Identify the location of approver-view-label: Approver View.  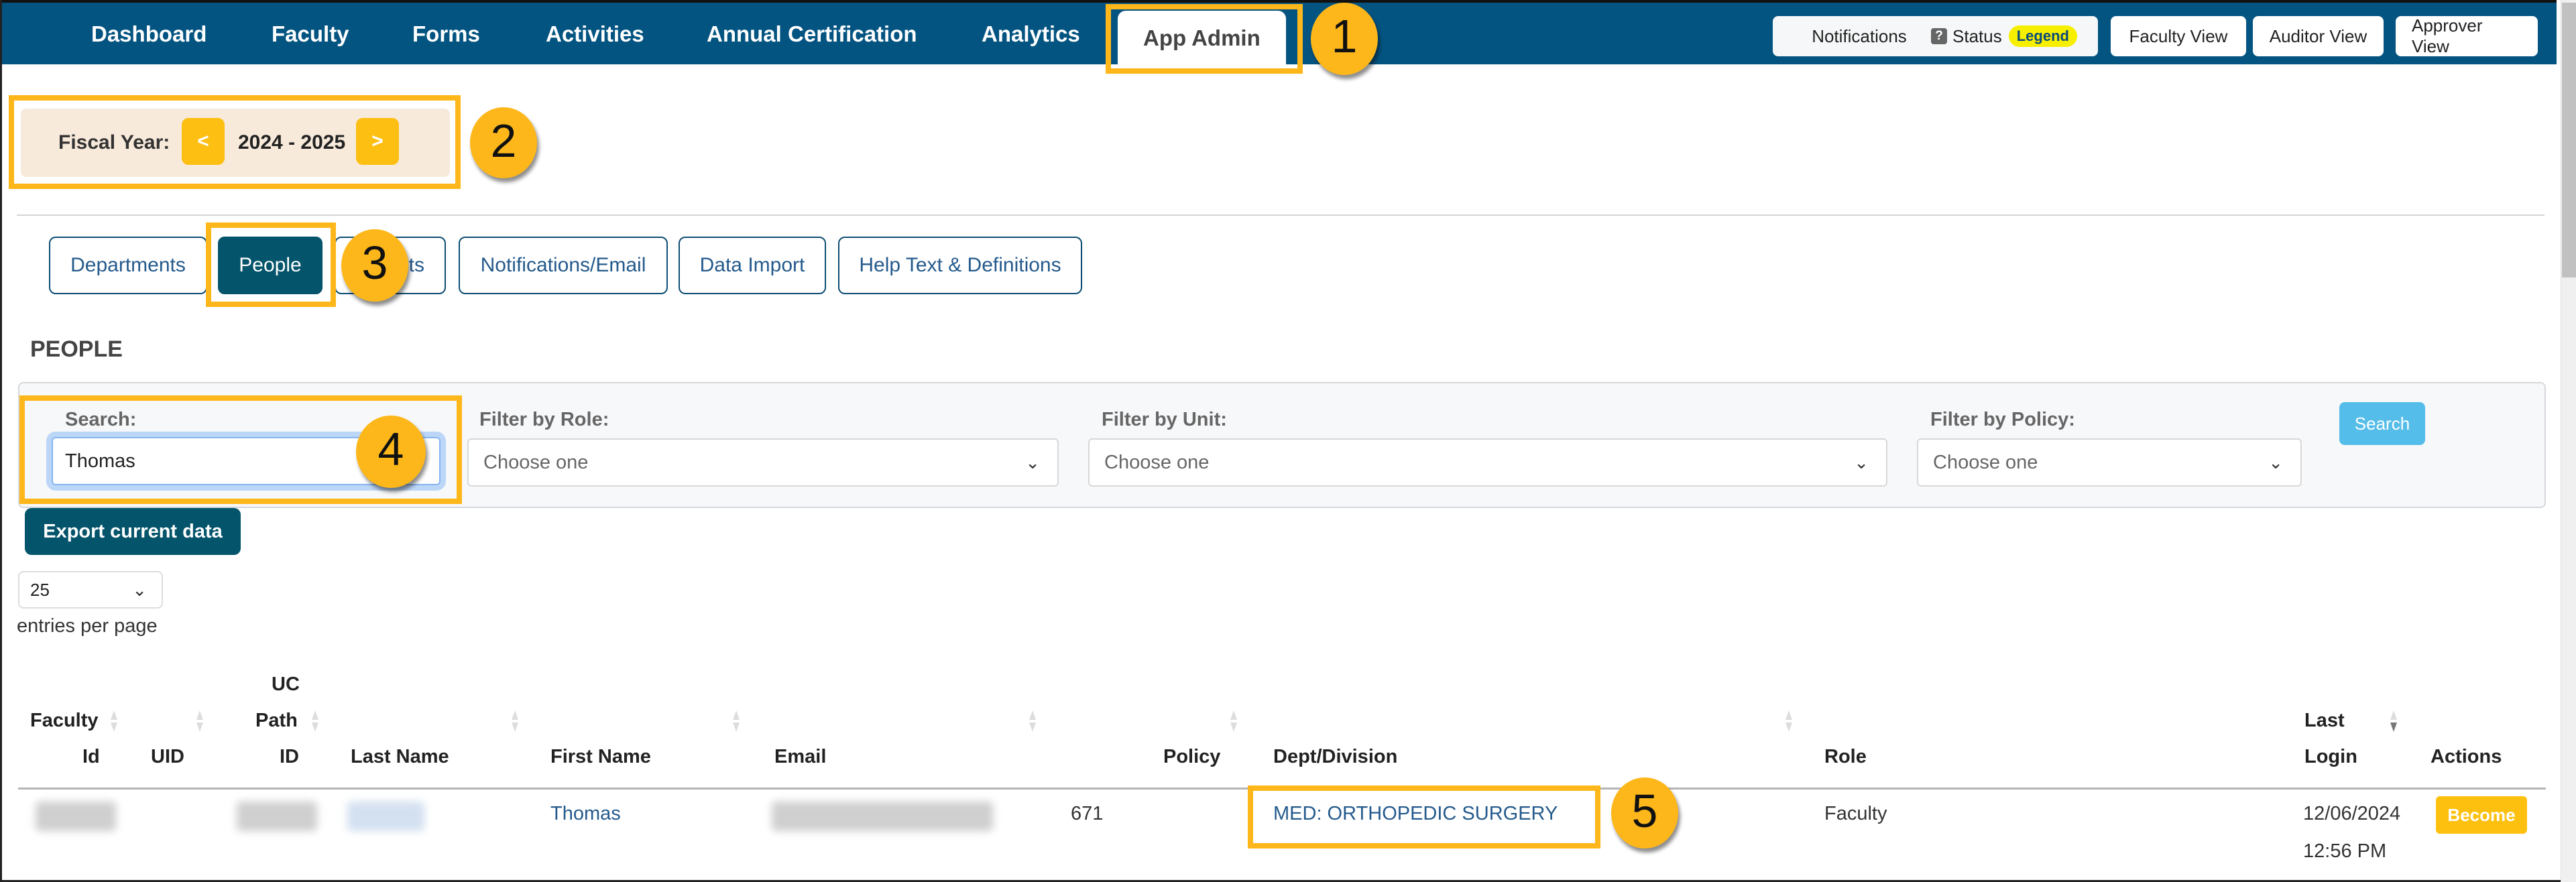
(2447, 35).